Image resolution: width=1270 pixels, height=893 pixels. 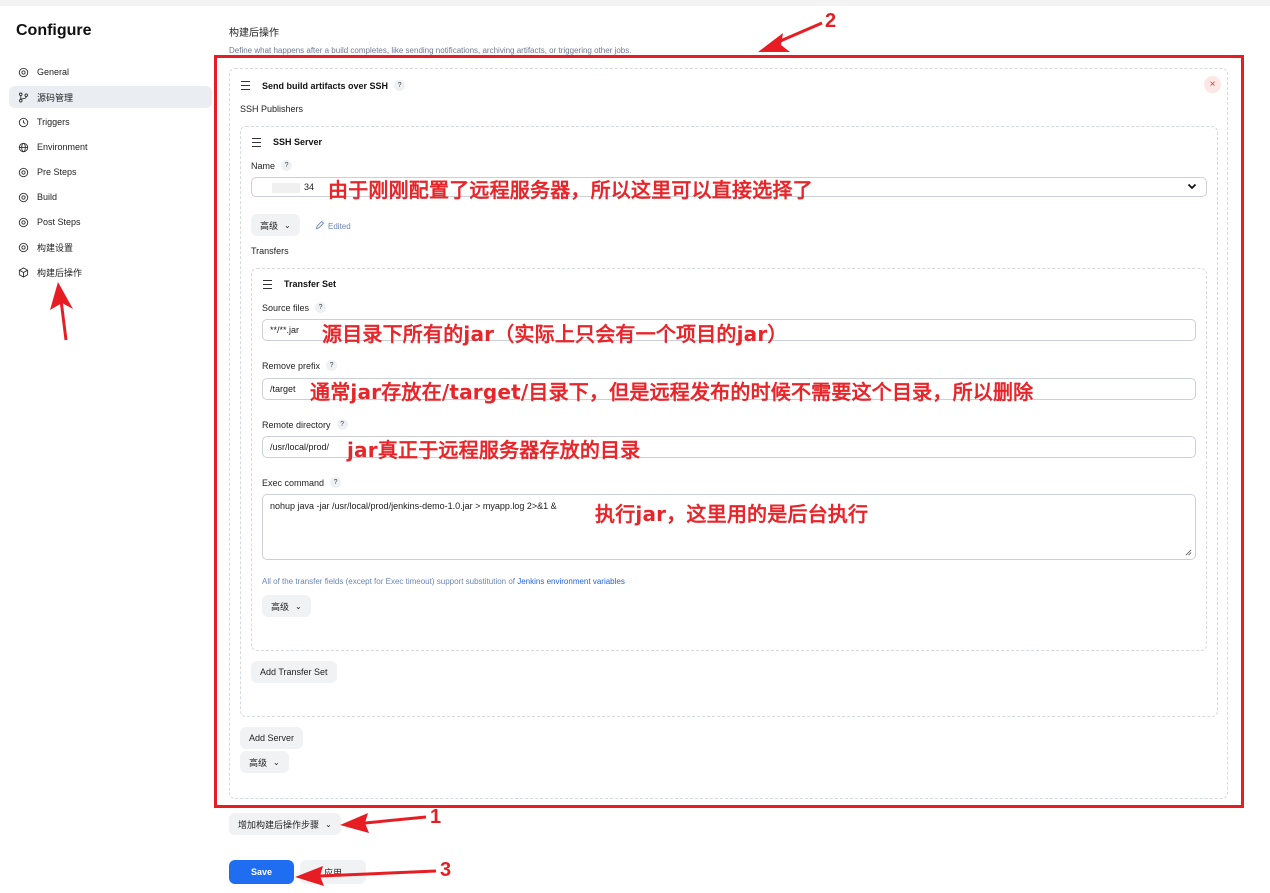 What do you see at coordinates (831, 21) in the screenshot?
I see `annotation-number-2: 2` at bounding box center [831, 21].